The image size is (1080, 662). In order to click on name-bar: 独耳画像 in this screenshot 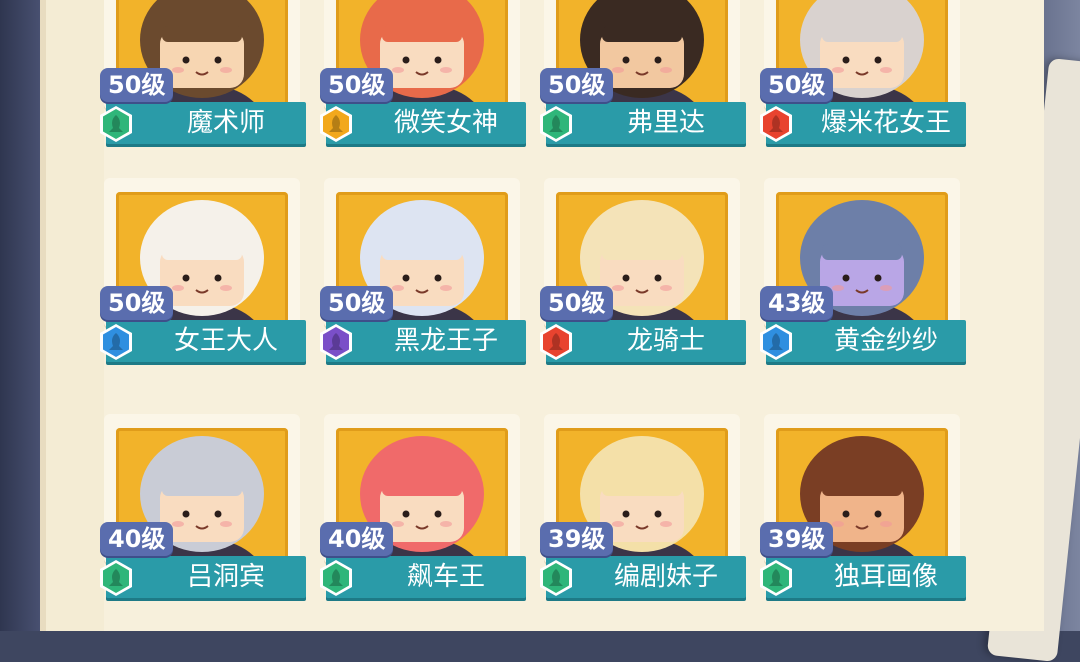, I will do `click(863, 577)`.